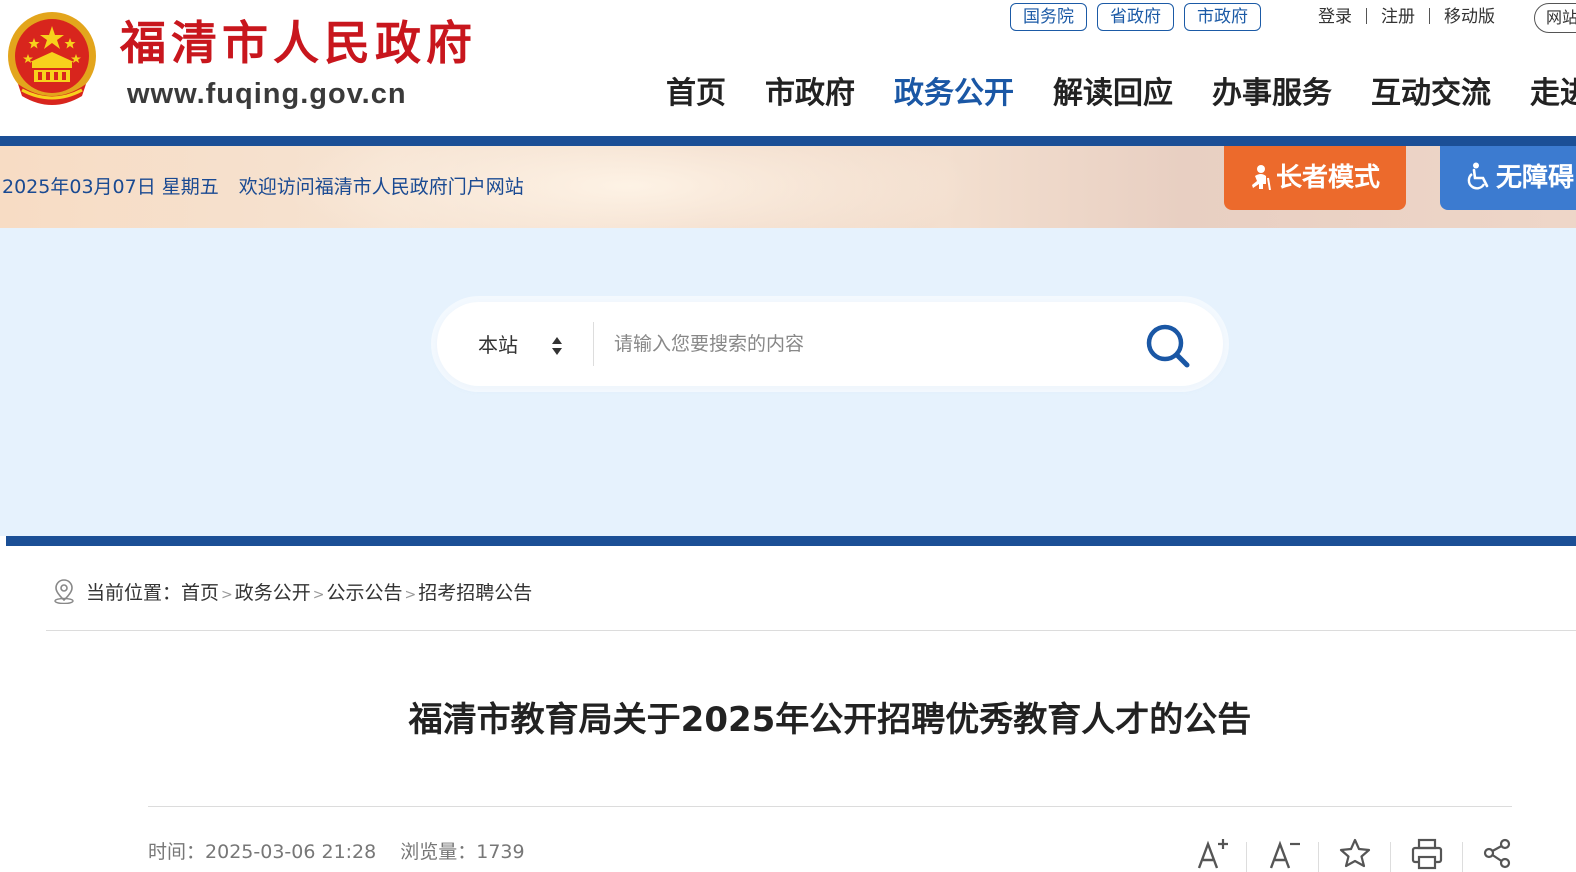 The width and height of the screenshot is (1576, 872). Describe the element at coordinates (1167, 345) in the screenshot. I see `search-icon` at that location.